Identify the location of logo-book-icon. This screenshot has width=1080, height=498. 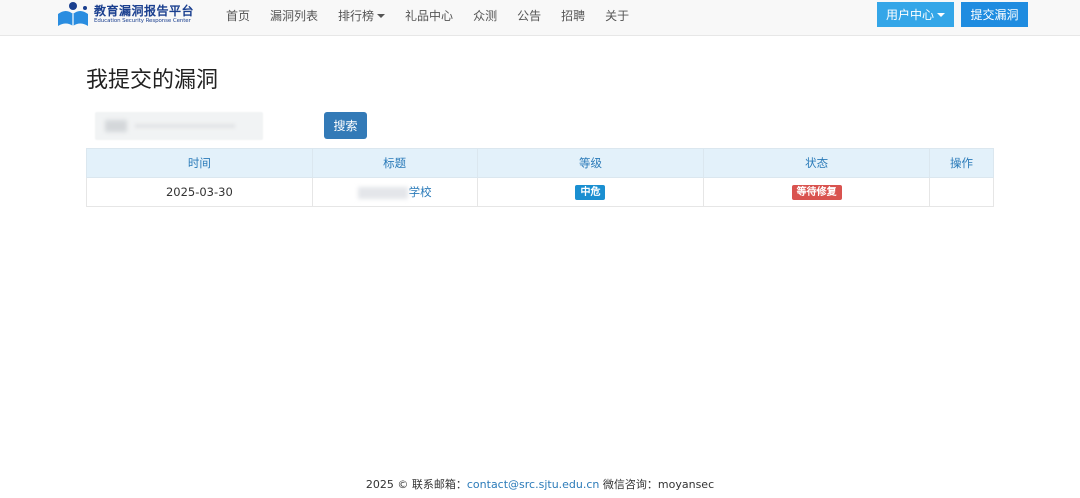
(73, 15).